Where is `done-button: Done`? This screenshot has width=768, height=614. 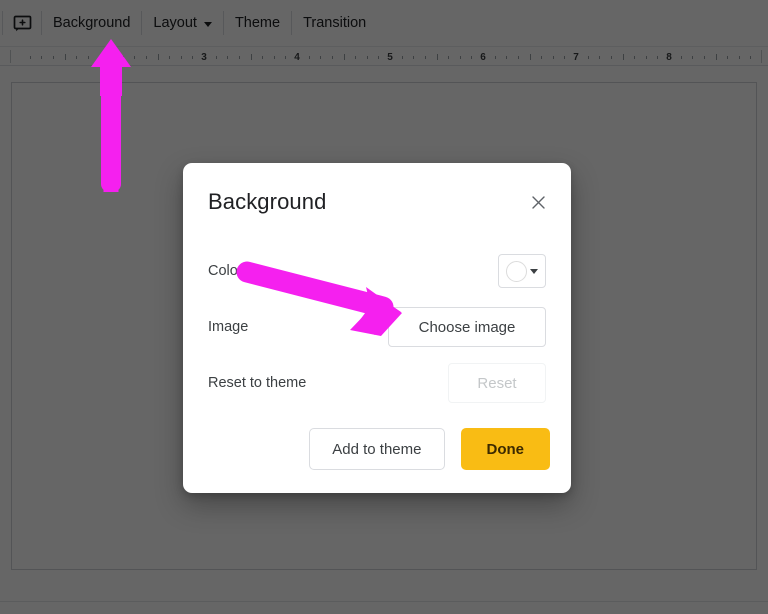
done-button: Done is located at coordinates (505, 449).